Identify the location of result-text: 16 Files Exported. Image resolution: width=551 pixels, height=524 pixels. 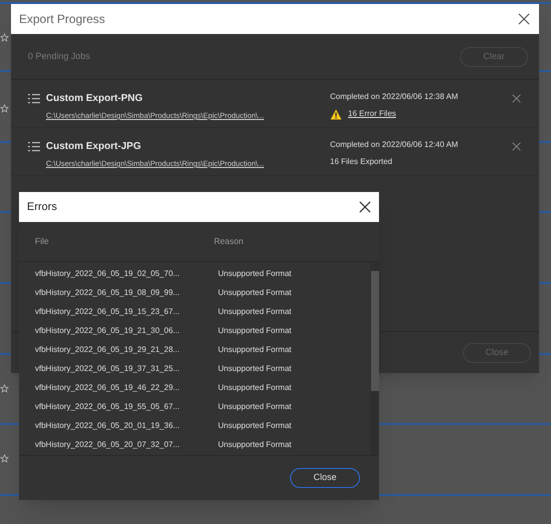
(362, 162).